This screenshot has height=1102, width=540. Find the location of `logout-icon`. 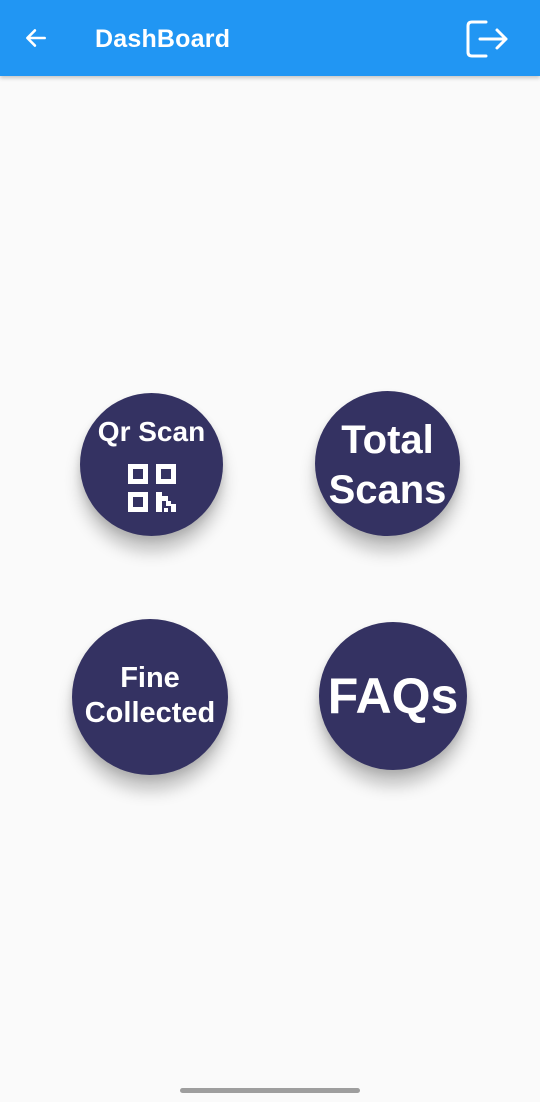

logout-icon is located at coordinates (487, 39).